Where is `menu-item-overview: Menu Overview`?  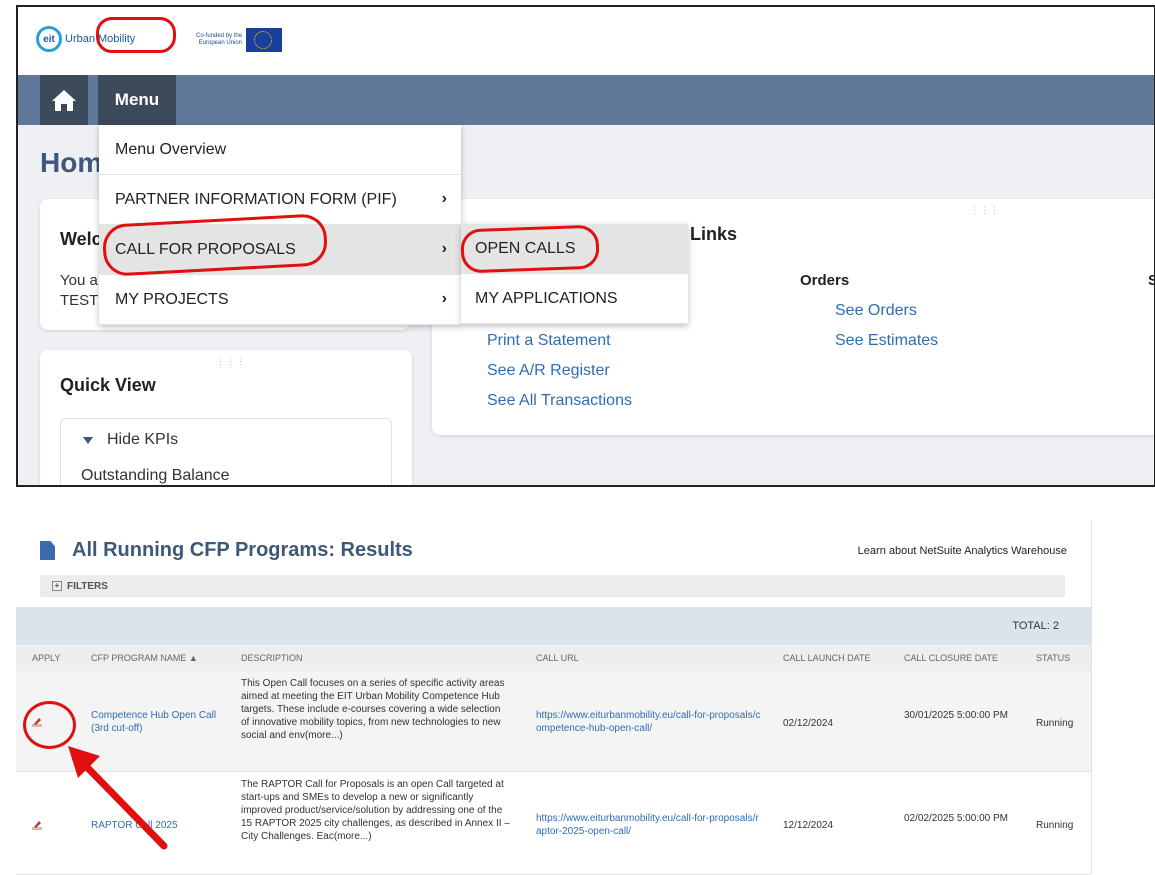
menu-item-overview: Menu Overview is located at coordinates (280, 150).